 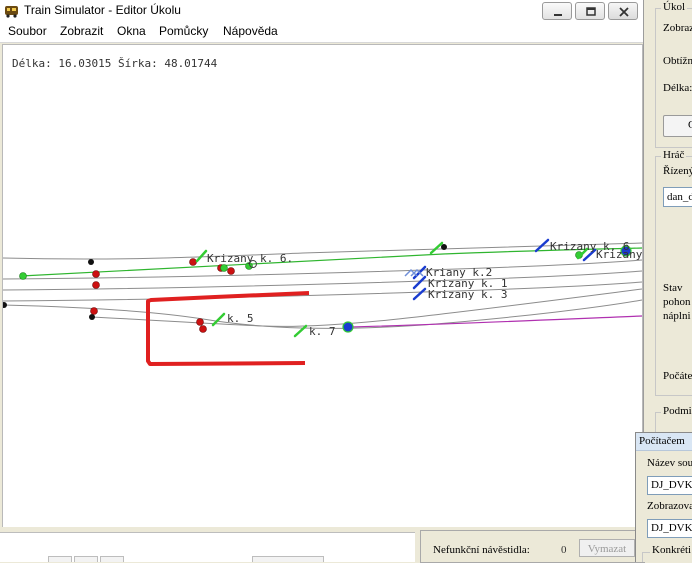 I want to click on maximize-button, so click(x=590, y=11).